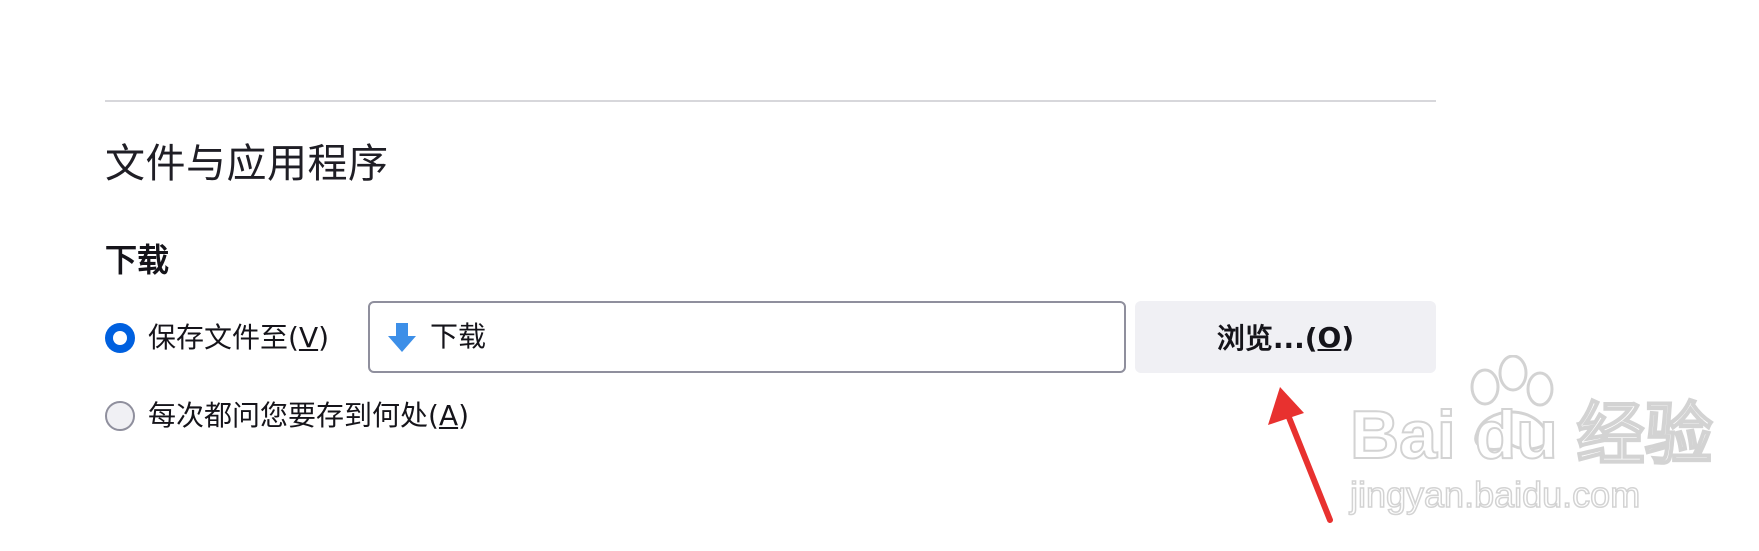 The width and height of the screenshot is (1759, 551). What do you see at coordinates (448, 415) in the screenshot?
I see `always-ask-accesskey: A` at bounding box center [448, 415].